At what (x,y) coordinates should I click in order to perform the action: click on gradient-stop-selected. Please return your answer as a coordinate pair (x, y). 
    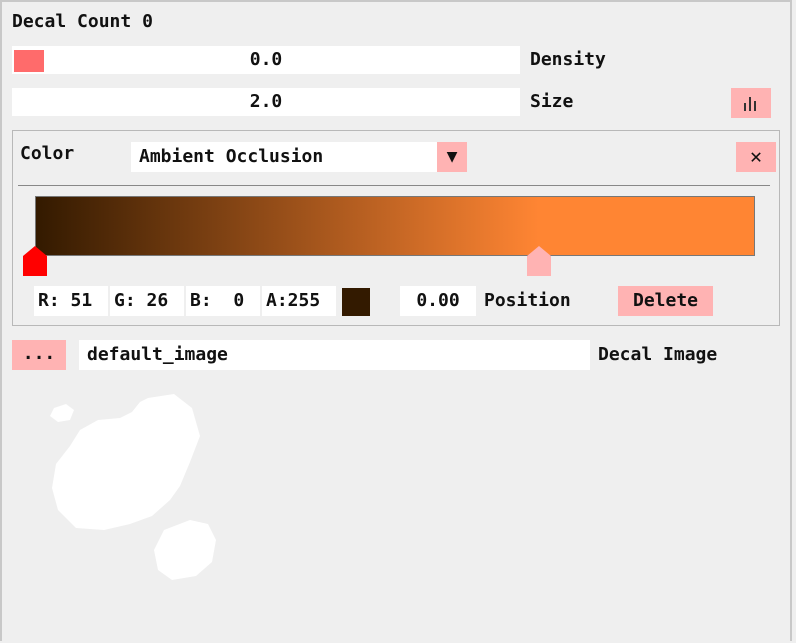
    Looking at the image, I should click on (35, 261).